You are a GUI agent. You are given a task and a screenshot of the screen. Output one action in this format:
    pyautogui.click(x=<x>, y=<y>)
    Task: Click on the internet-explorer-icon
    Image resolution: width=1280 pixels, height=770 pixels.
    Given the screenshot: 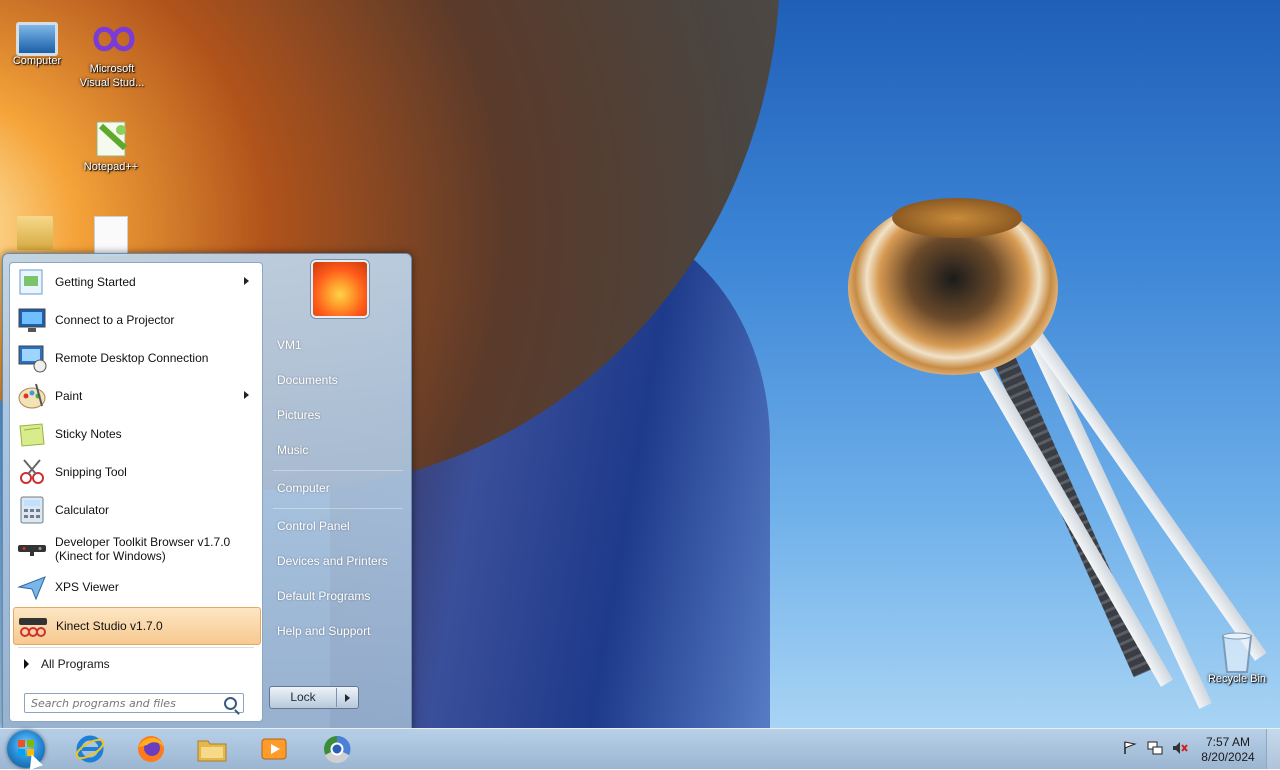 What is the action you would take?
    pyautogui.click(x=90, y=749)
    